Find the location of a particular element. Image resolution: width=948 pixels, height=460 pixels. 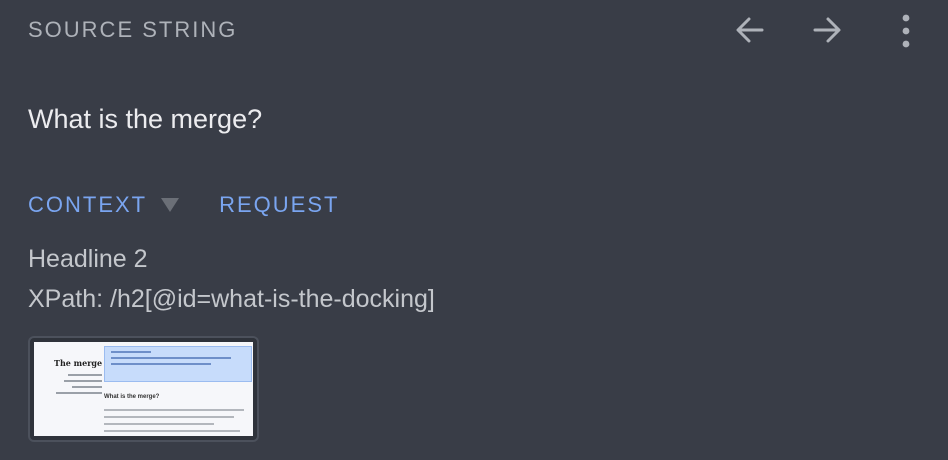

thumbnail-heading: The merge is located at coordinates (78, 363).